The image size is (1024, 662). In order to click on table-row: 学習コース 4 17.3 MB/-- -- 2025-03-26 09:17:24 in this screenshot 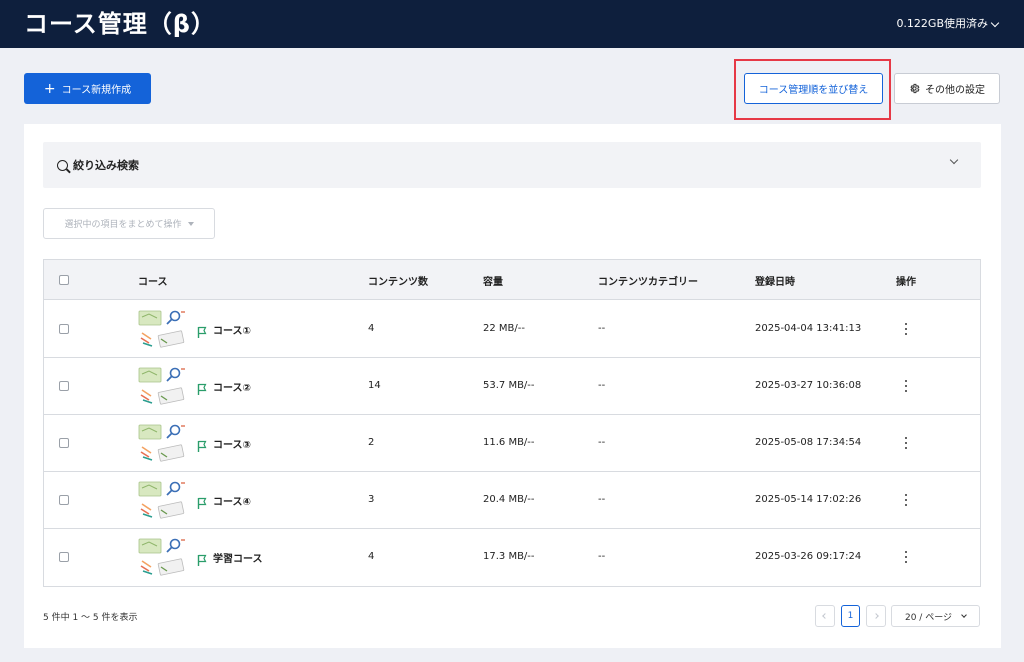, I will do `click(512, 557)`.